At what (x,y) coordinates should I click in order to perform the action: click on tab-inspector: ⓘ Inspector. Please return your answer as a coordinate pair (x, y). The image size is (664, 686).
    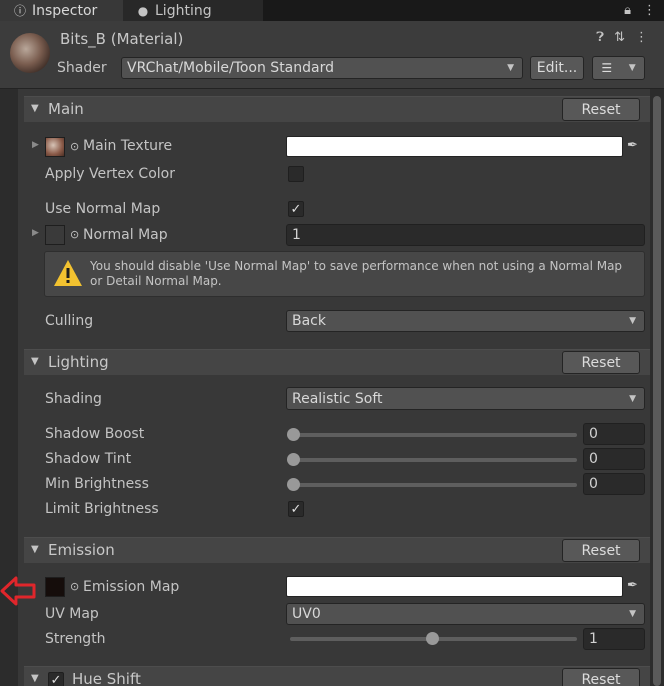
    Looking at the image, I should click on (61, 10).